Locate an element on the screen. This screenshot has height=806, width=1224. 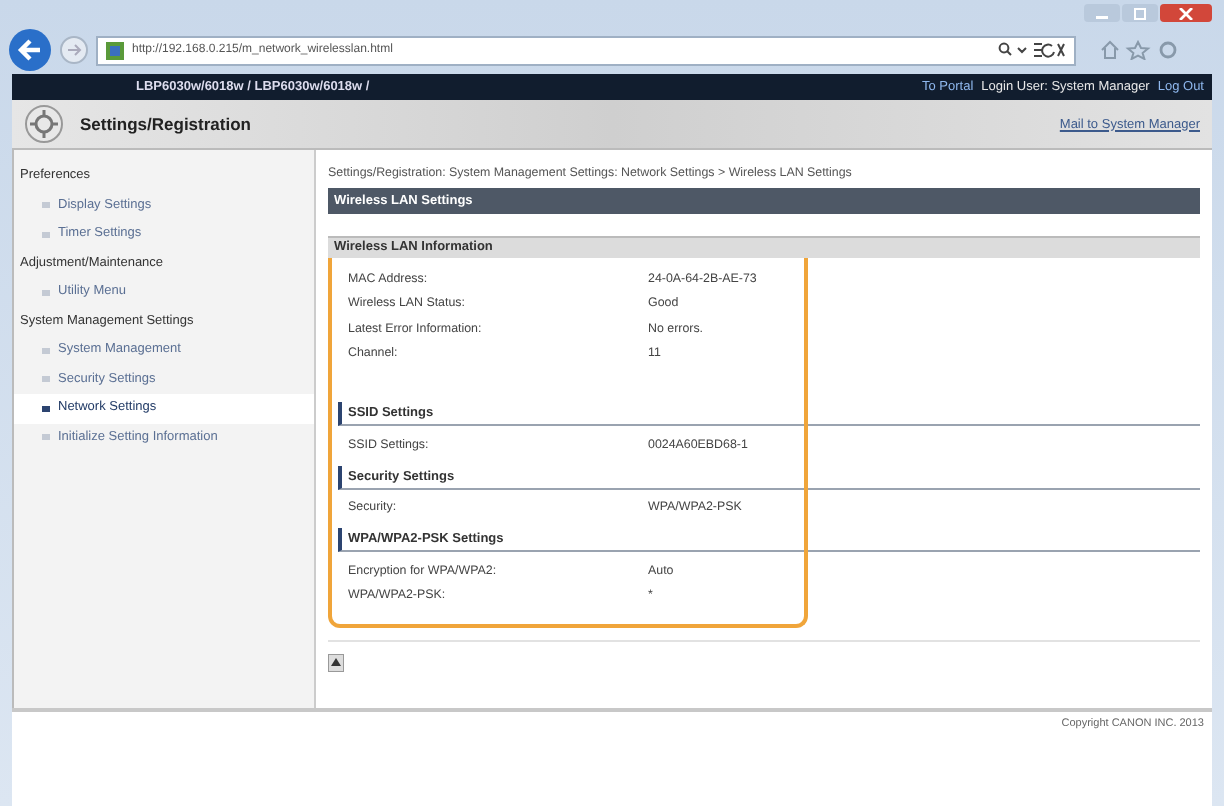
close-icon is located at coordinates (1186, 13).